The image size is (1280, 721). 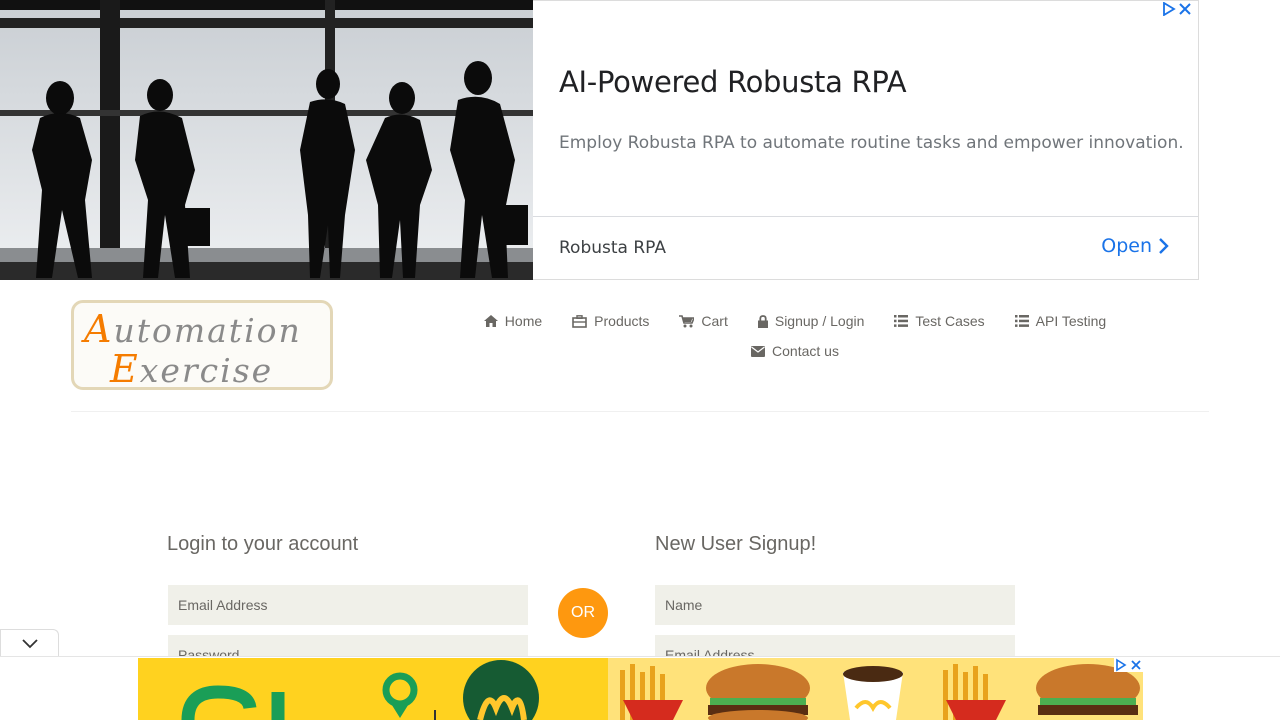 I want to click on header-divider, so click(x=640, y=411).